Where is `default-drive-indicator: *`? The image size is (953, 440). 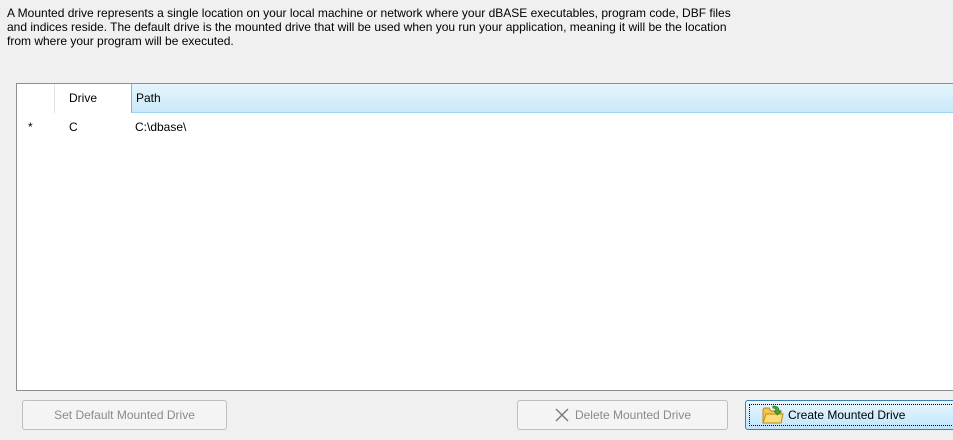
default-drive-indicator: * is located at coordinates (30, 127).